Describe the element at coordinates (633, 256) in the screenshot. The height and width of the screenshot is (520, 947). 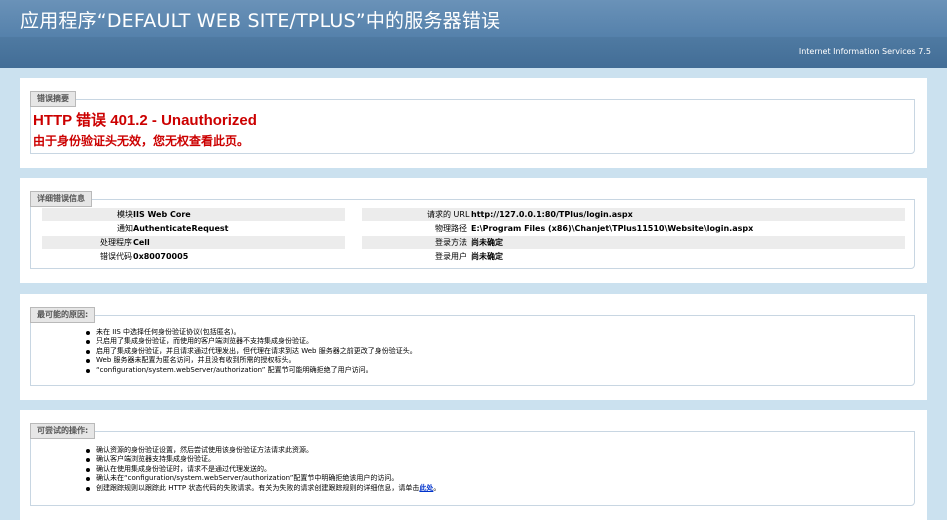
I see `logon-user-row: 登录用户 尚未确定` at that location.